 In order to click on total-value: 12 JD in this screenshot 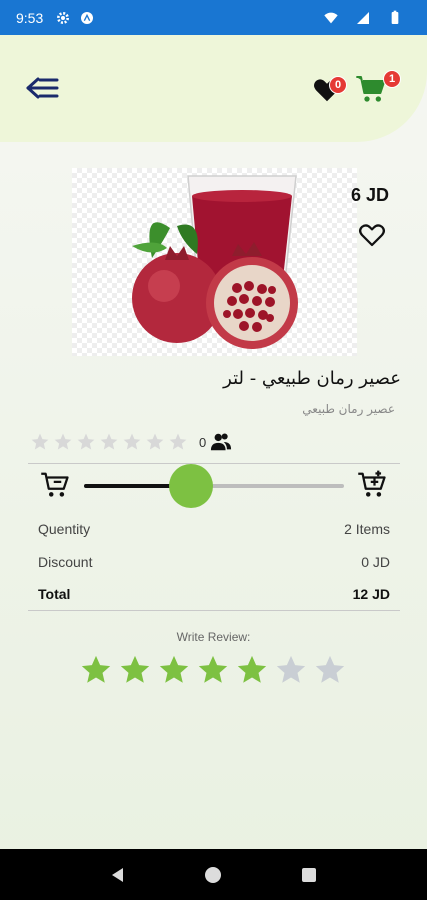, I will do `click(371, 594)`.